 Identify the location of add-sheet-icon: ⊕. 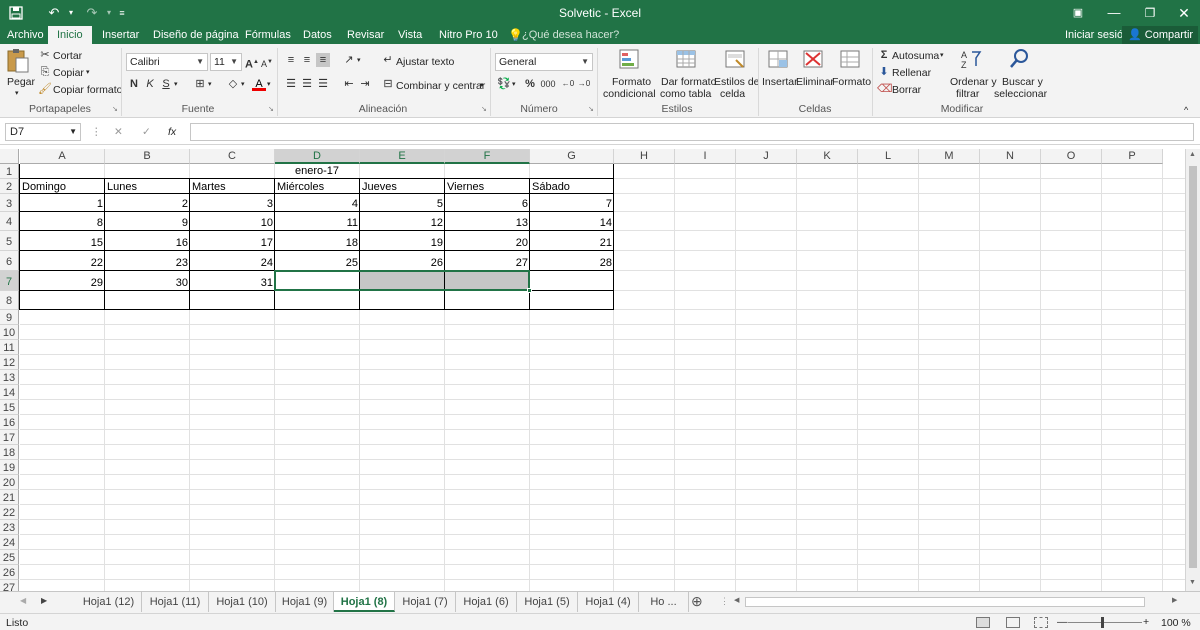
(697, 601).